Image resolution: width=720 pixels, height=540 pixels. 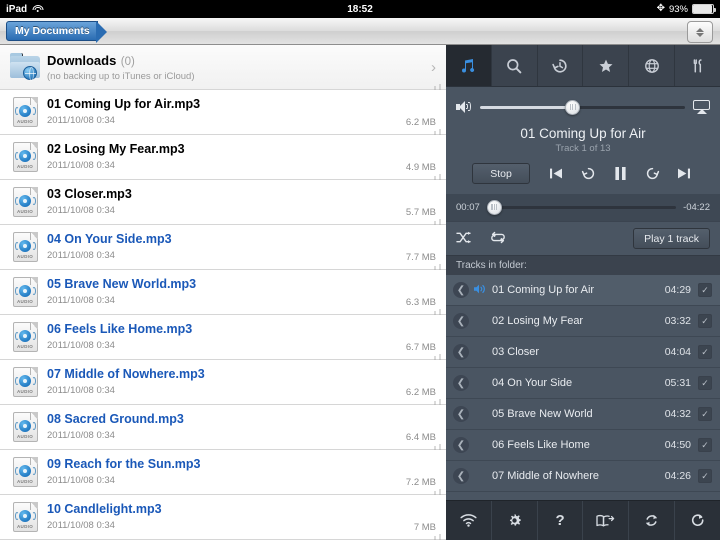 I want to click on file-name: 04 On Your Side.mp3, so click(x=109, y=239).